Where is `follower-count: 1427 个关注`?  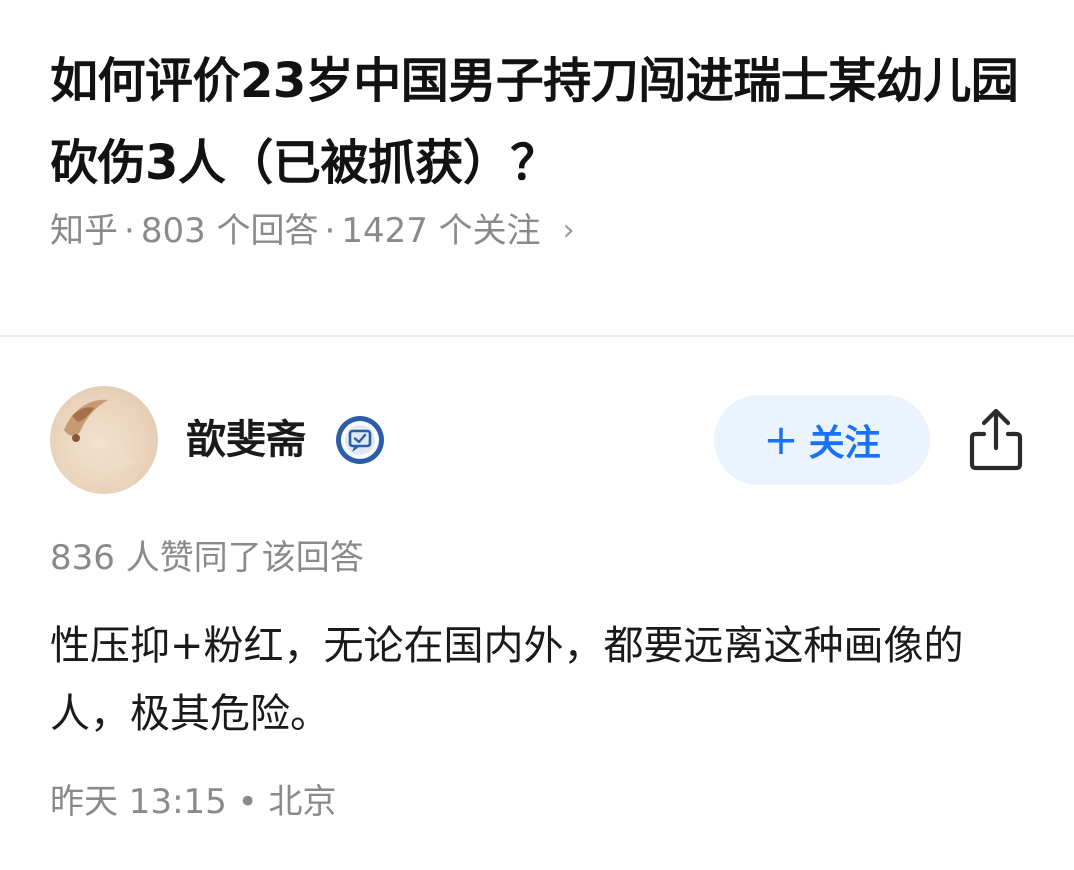
follower-count: 1427 个关注 is located at coordinates (441, 231).